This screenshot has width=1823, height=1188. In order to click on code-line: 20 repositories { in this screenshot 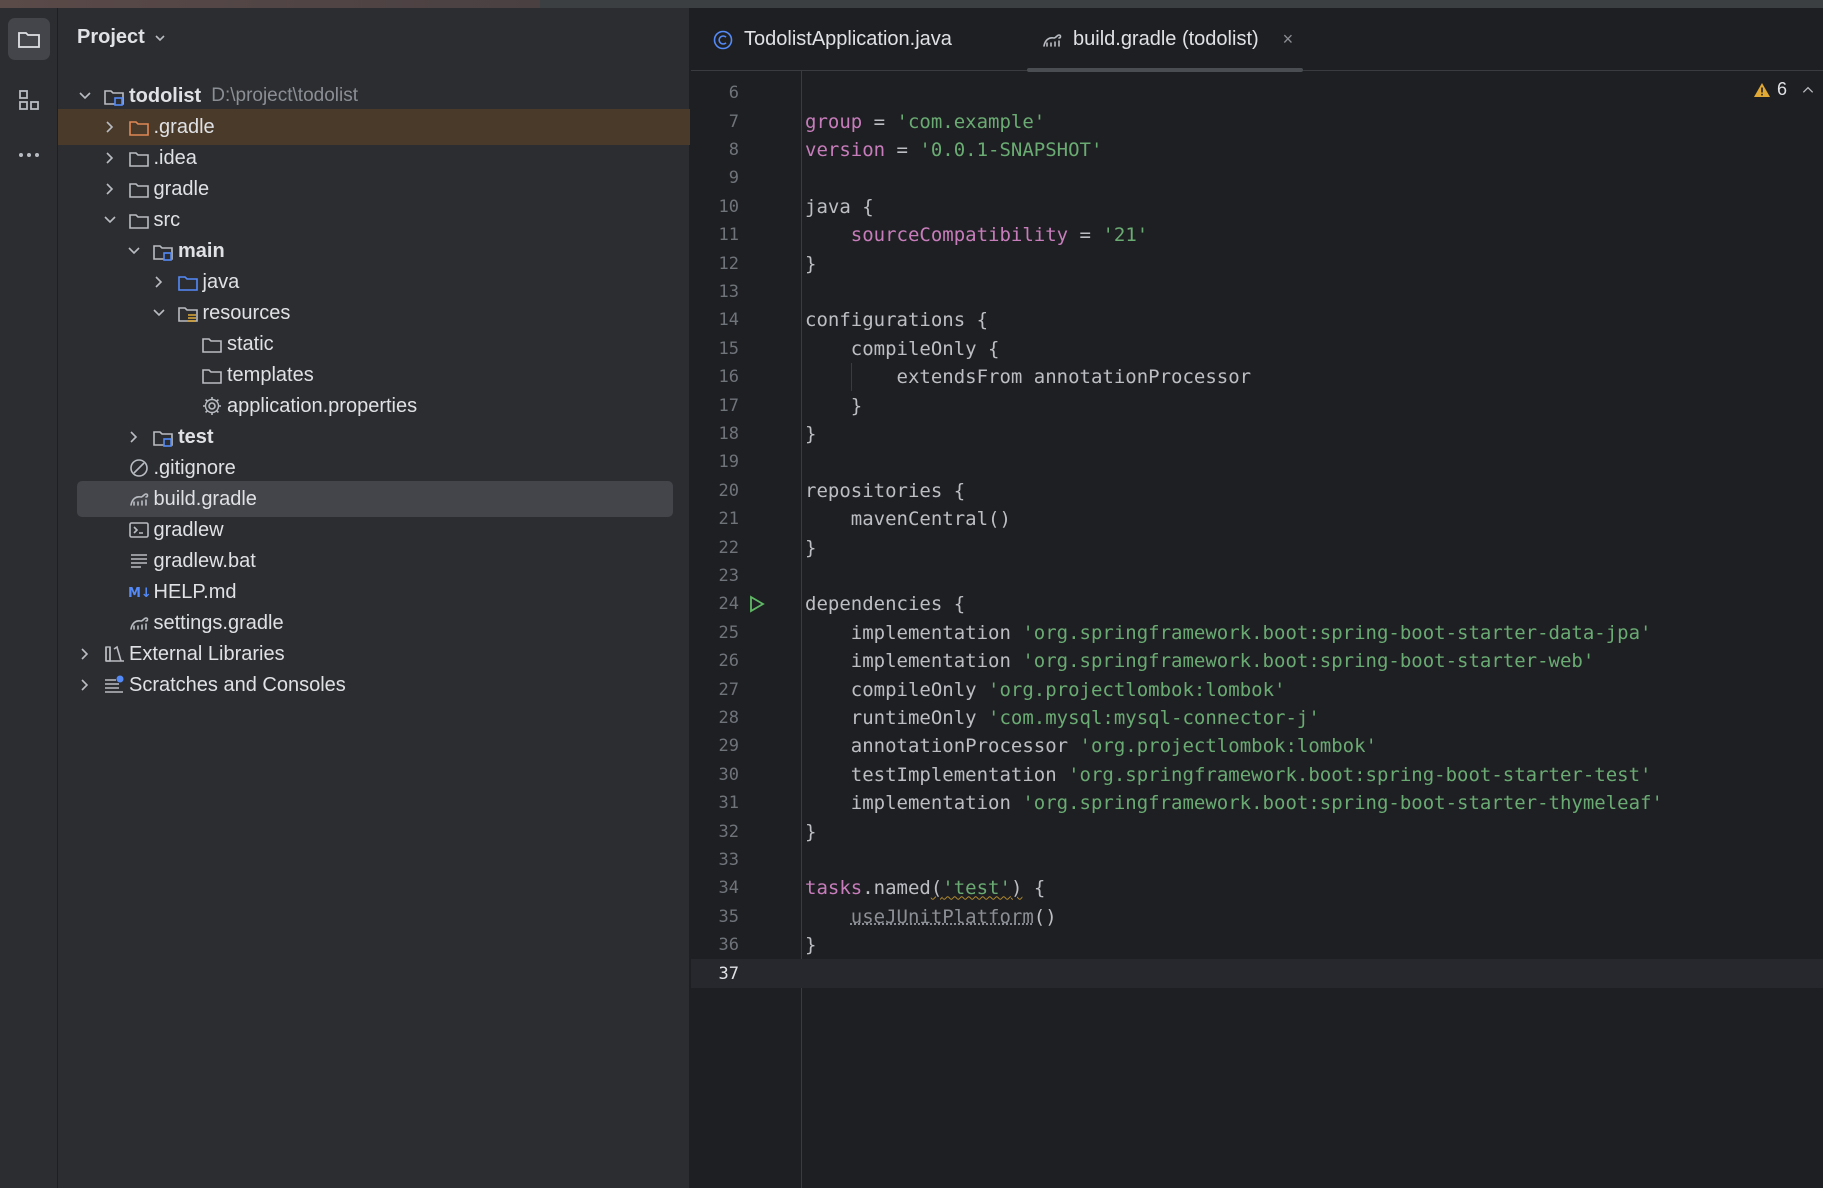, I will do `click(1257, 491)`.